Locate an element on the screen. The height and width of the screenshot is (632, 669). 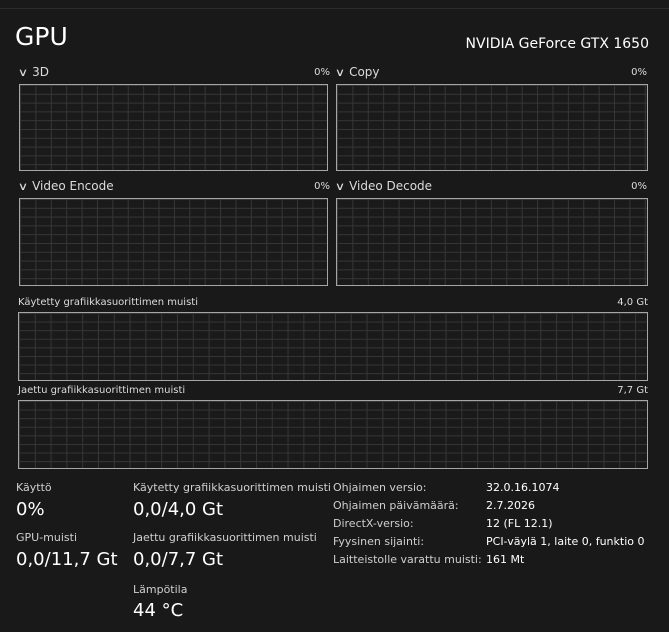
device-name: NVIDIA GeForce GTX 1650 is located at coordinates (557, 44).